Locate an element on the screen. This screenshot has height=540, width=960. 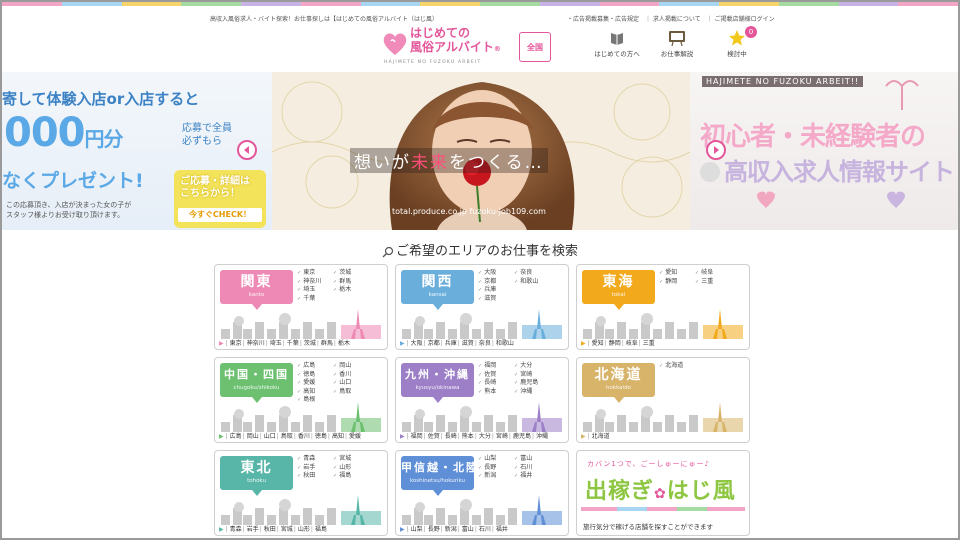
prefecture-link: 茨城 is located at coordinates (308, 343).